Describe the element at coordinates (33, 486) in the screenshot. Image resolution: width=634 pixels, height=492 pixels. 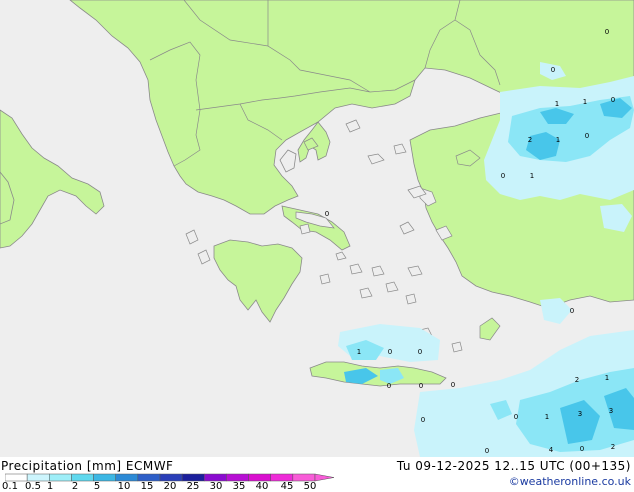
I see `scale-tick-label: 0.5` at that location.